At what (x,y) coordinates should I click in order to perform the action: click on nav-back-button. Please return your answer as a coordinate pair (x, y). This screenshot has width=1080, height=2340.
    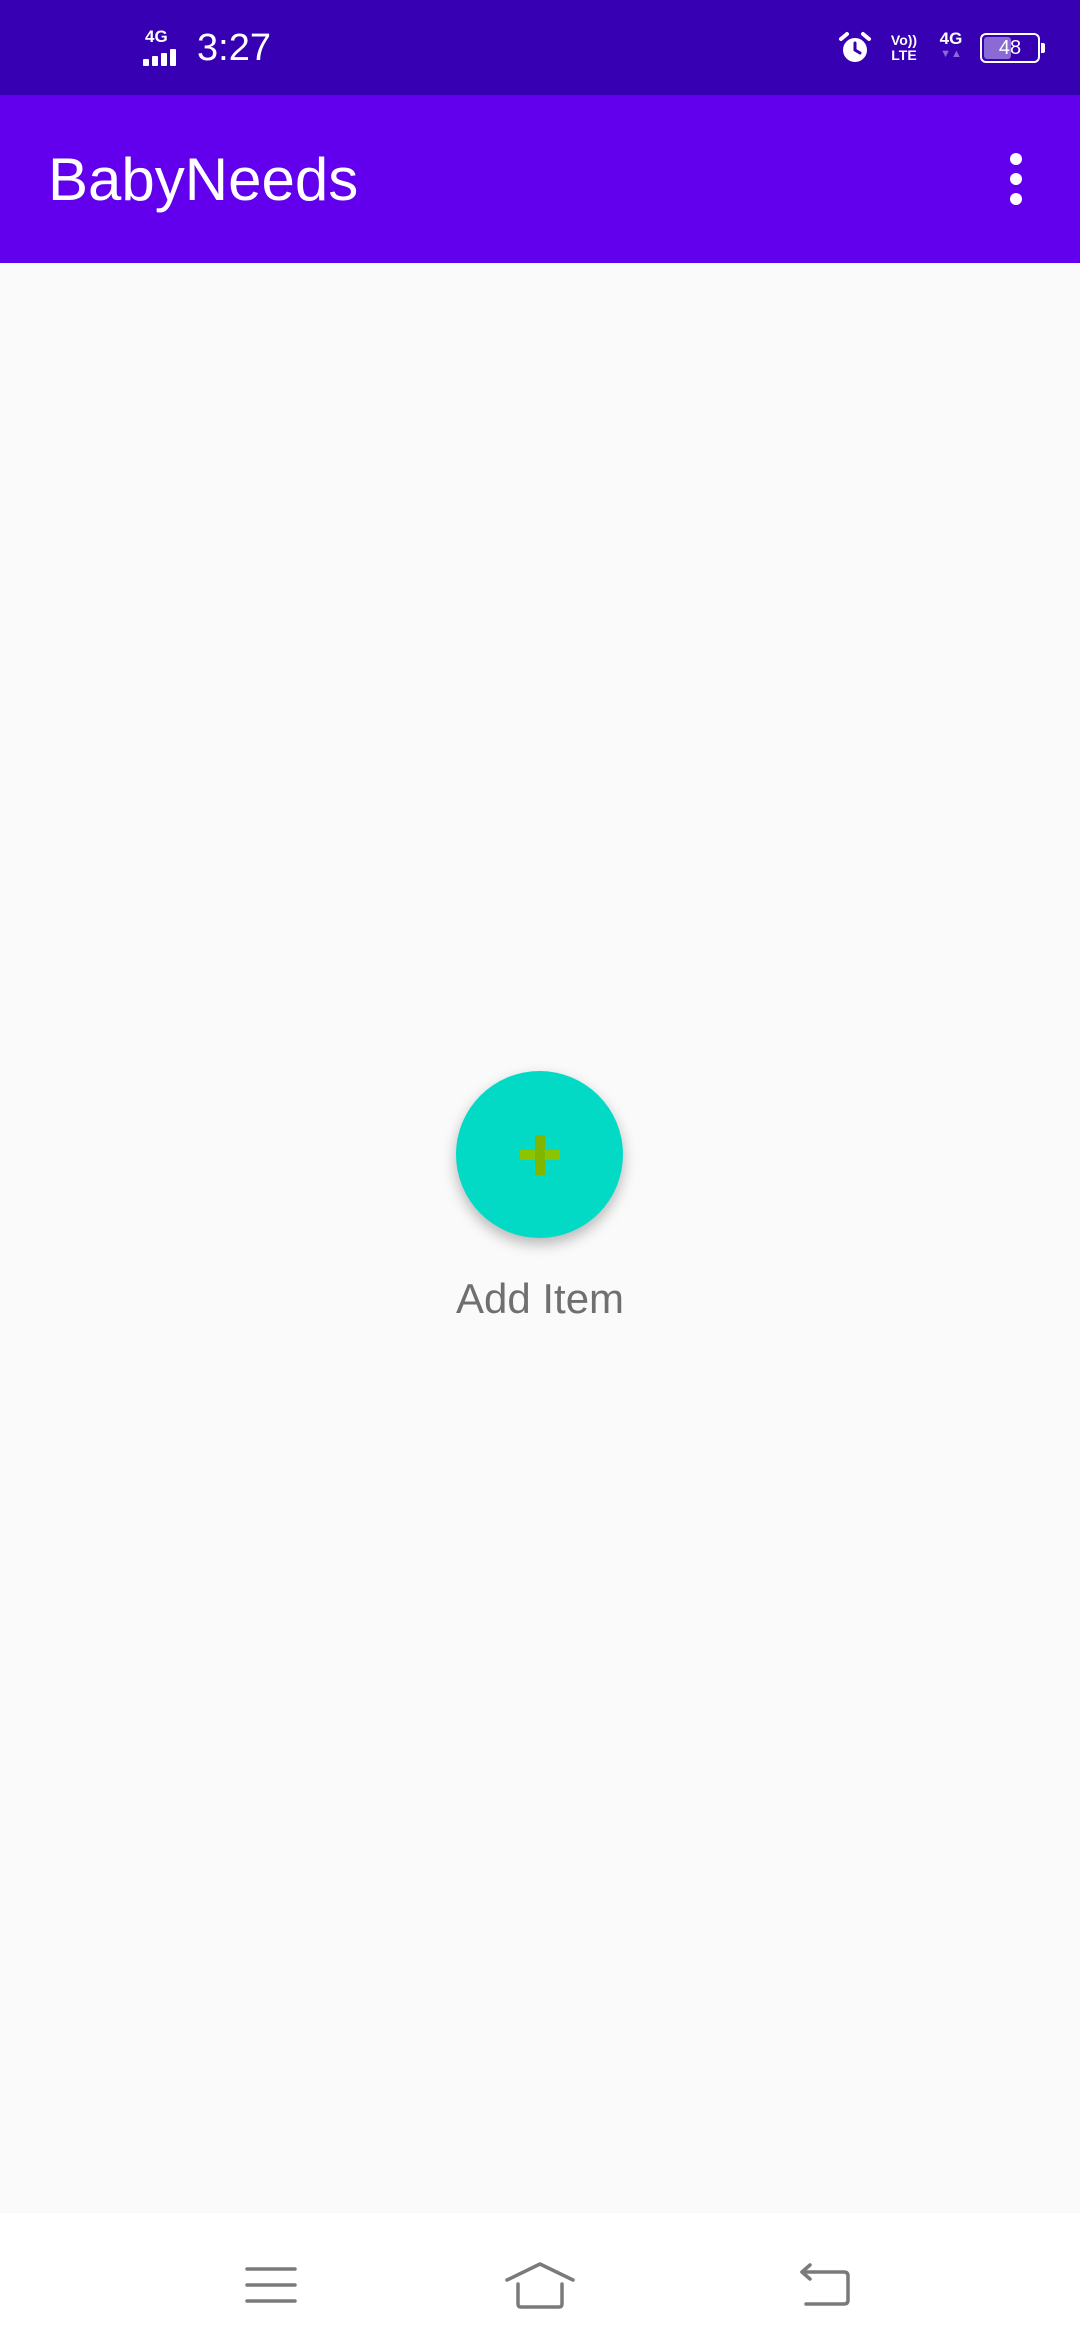
    Looking at the image, I should click on (824, 2285).